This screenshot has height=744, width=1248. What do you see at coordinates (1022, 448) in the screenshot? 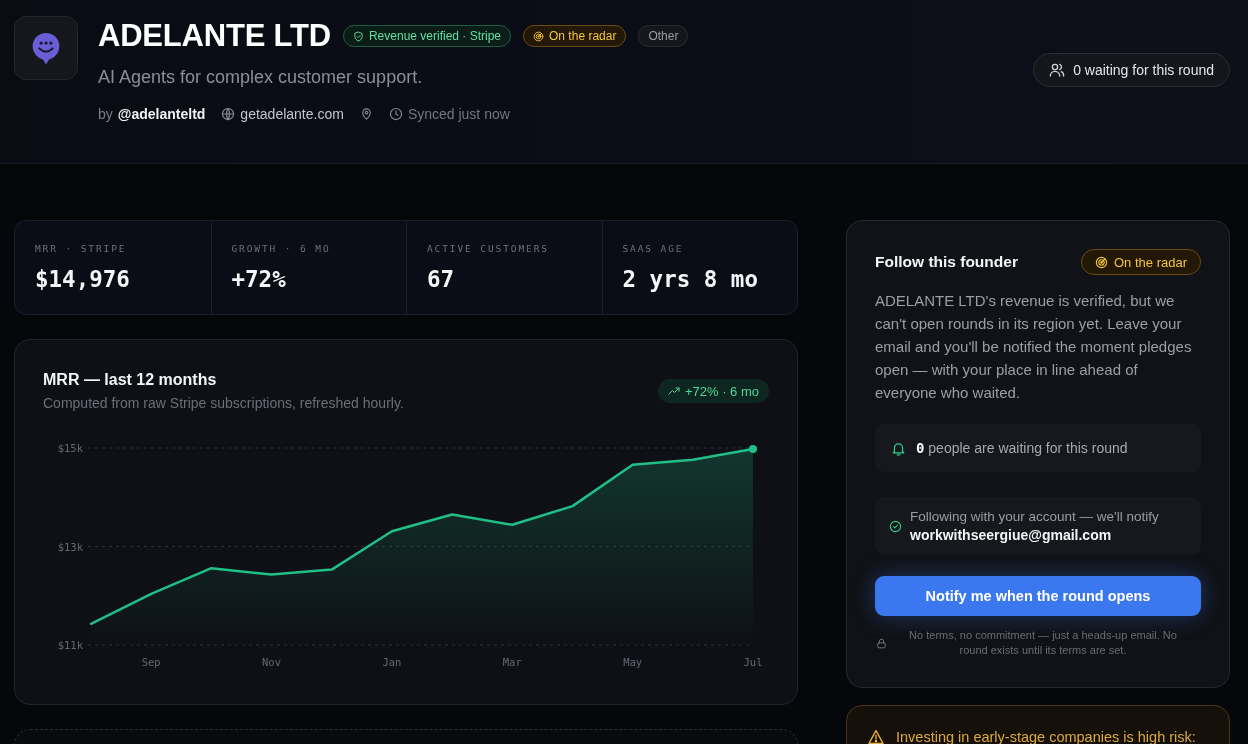
I see `waiting-count-text: 0 people are waiting for this round` at bounding box center [1022, 448].